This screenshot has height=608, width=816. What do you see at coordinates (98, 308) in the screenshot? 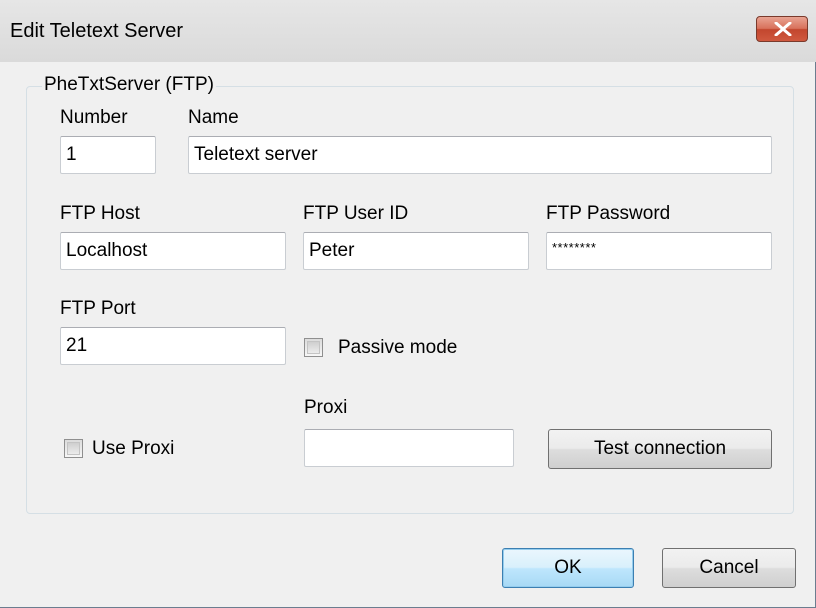
I see `ftp-port-label: FTP Port` at bounding box center [98, 308].